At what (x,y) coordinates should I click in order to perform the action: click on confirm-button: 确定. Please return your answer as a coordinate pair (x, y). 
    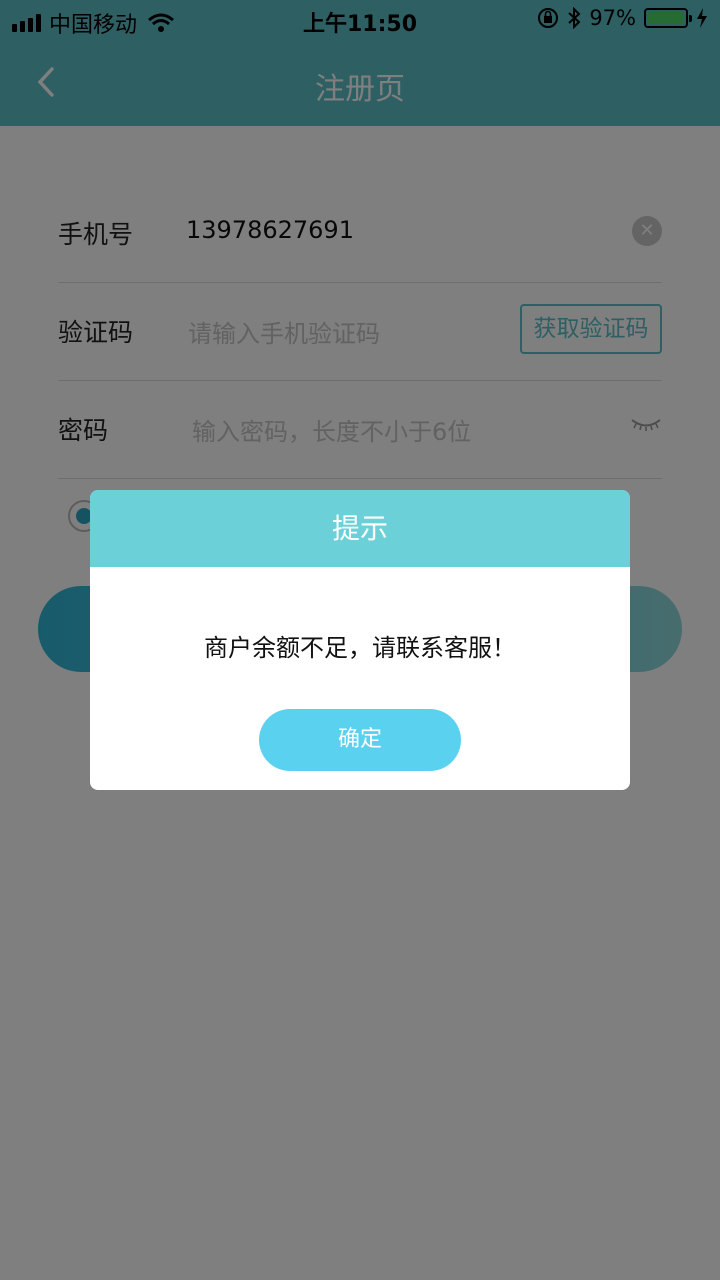
    Looking at the image, I should click on (360, 740).